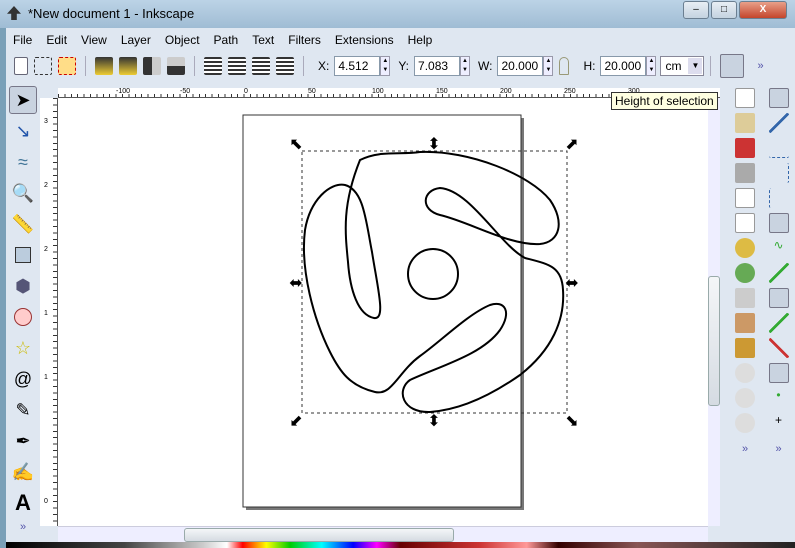 Image resolution: width=795 pixels, height=548 pixels. Describe the element at coordinates (779, 248) in the screenshot. I see `snap-paths-icon: ∿` at that location.